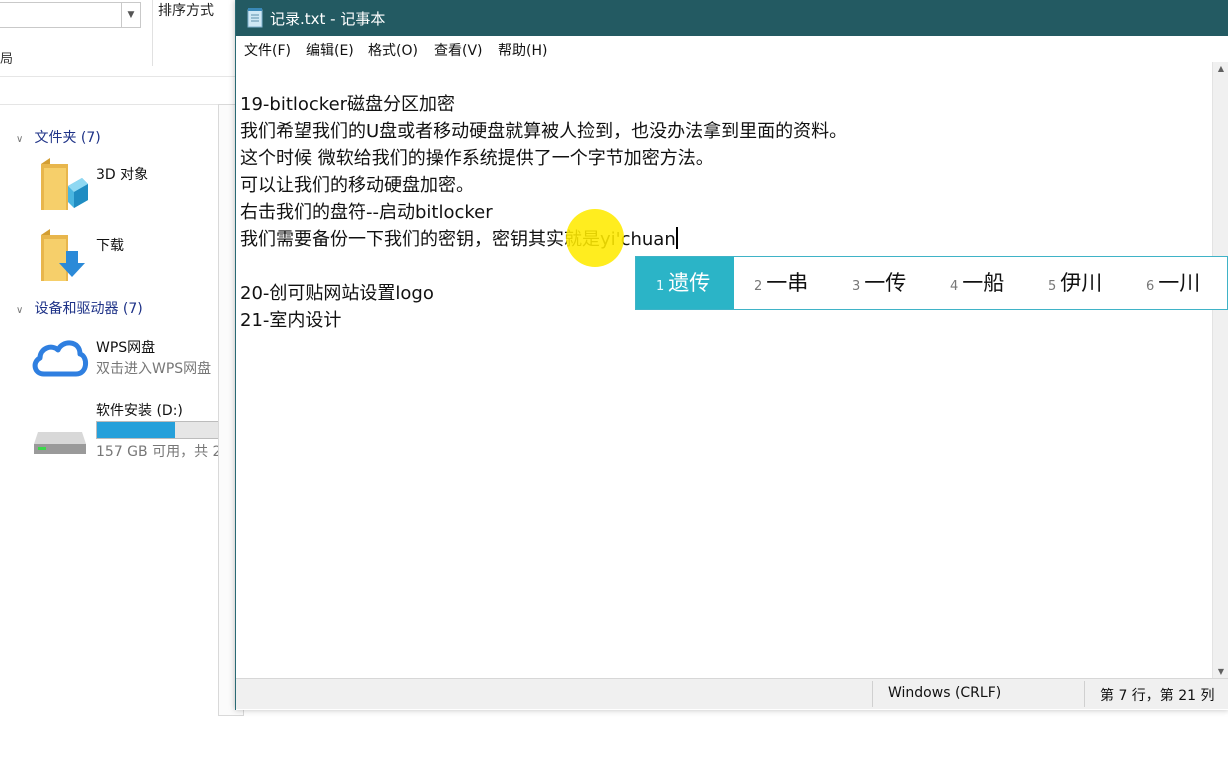  Describe the element at coordinates (885, 283) in the screenshot. I see `candidate-text: 一传` at that location.